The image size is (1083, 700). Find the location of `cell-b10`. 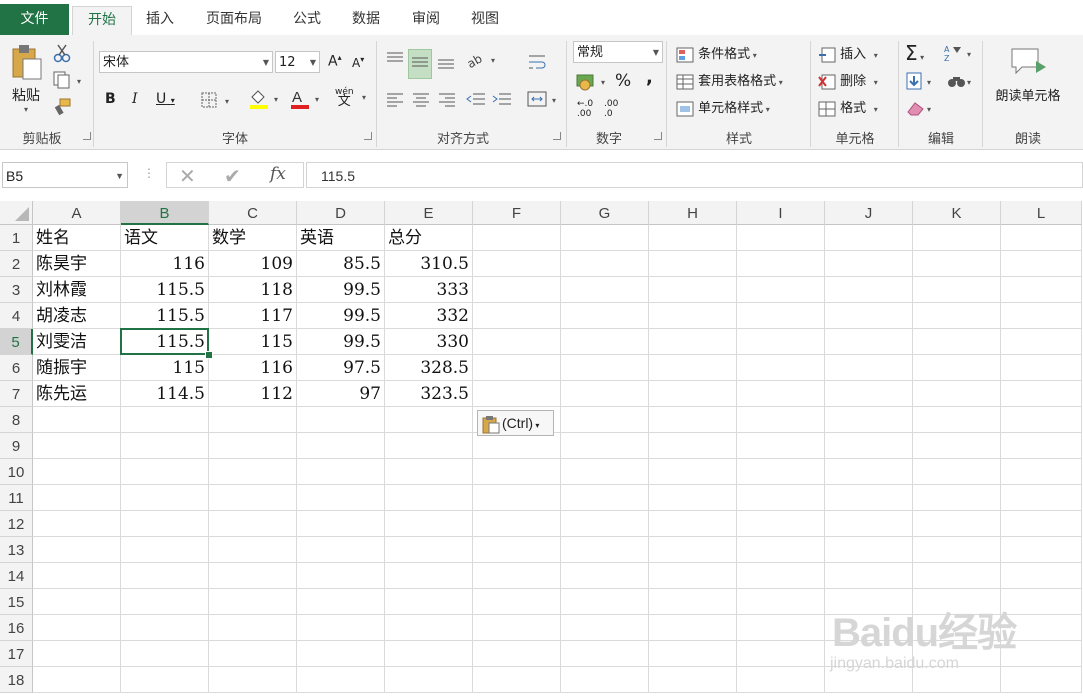

cell-b10 is located at coordinates (165, 472).